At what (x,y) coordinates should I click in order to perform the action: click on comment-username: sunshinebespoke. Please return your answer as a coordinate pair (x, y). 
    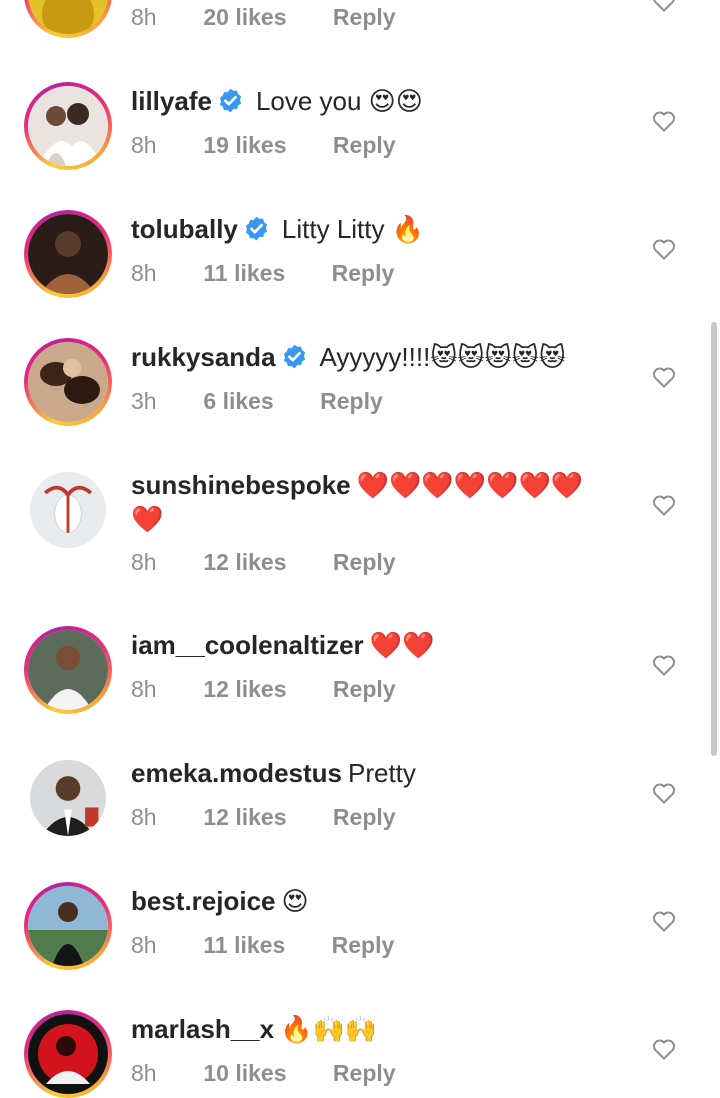
    Looking at the image, I should click on (241, 485).